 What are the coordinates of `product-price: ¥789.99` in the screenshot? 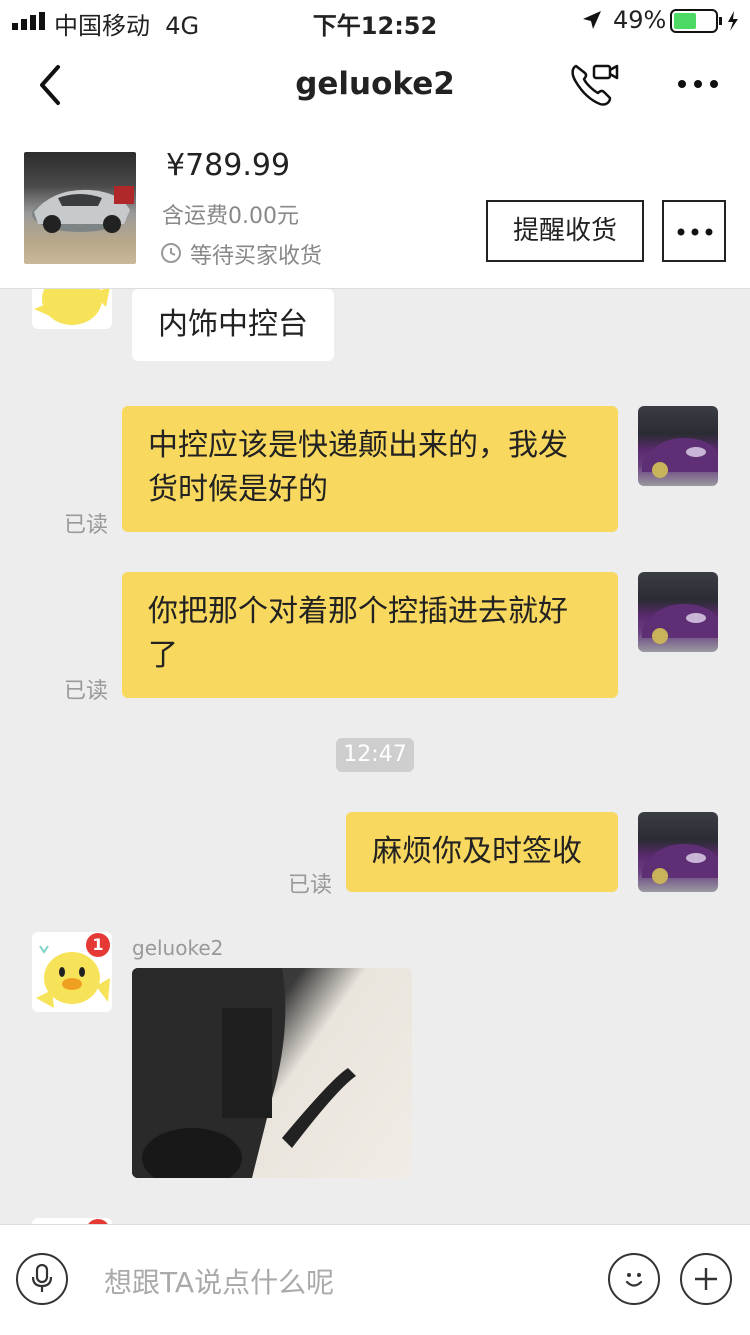 It's located at (228, 165).